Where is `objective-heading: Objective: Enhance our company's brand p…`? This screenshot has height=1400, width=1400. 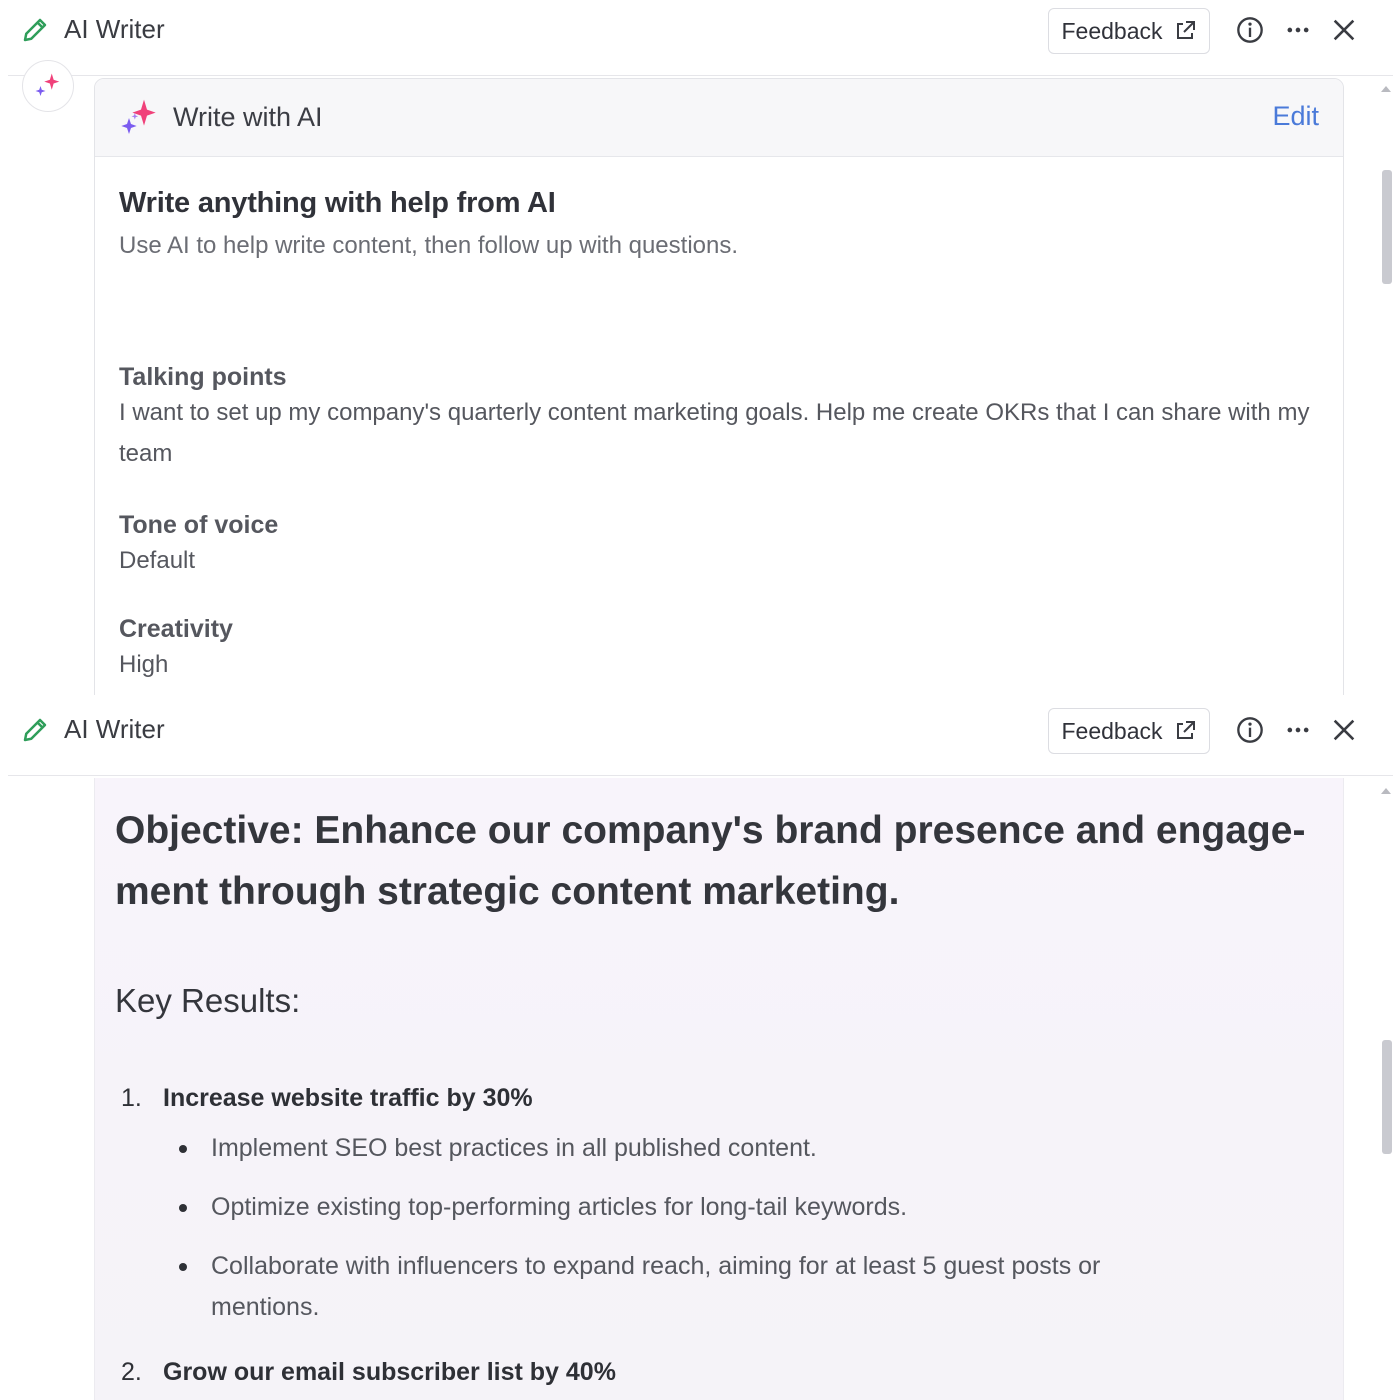
objective-heading: Objective: Enhance our company's brand p… is located at coordinates (710, 861).